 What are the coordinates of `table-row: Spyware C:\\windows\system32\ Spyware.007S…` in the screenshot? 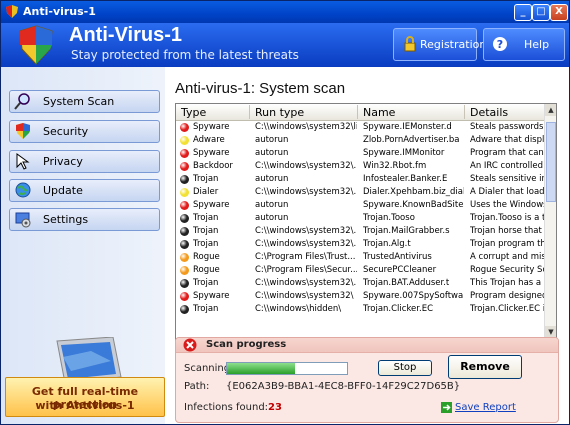 It's located at (360, 296).